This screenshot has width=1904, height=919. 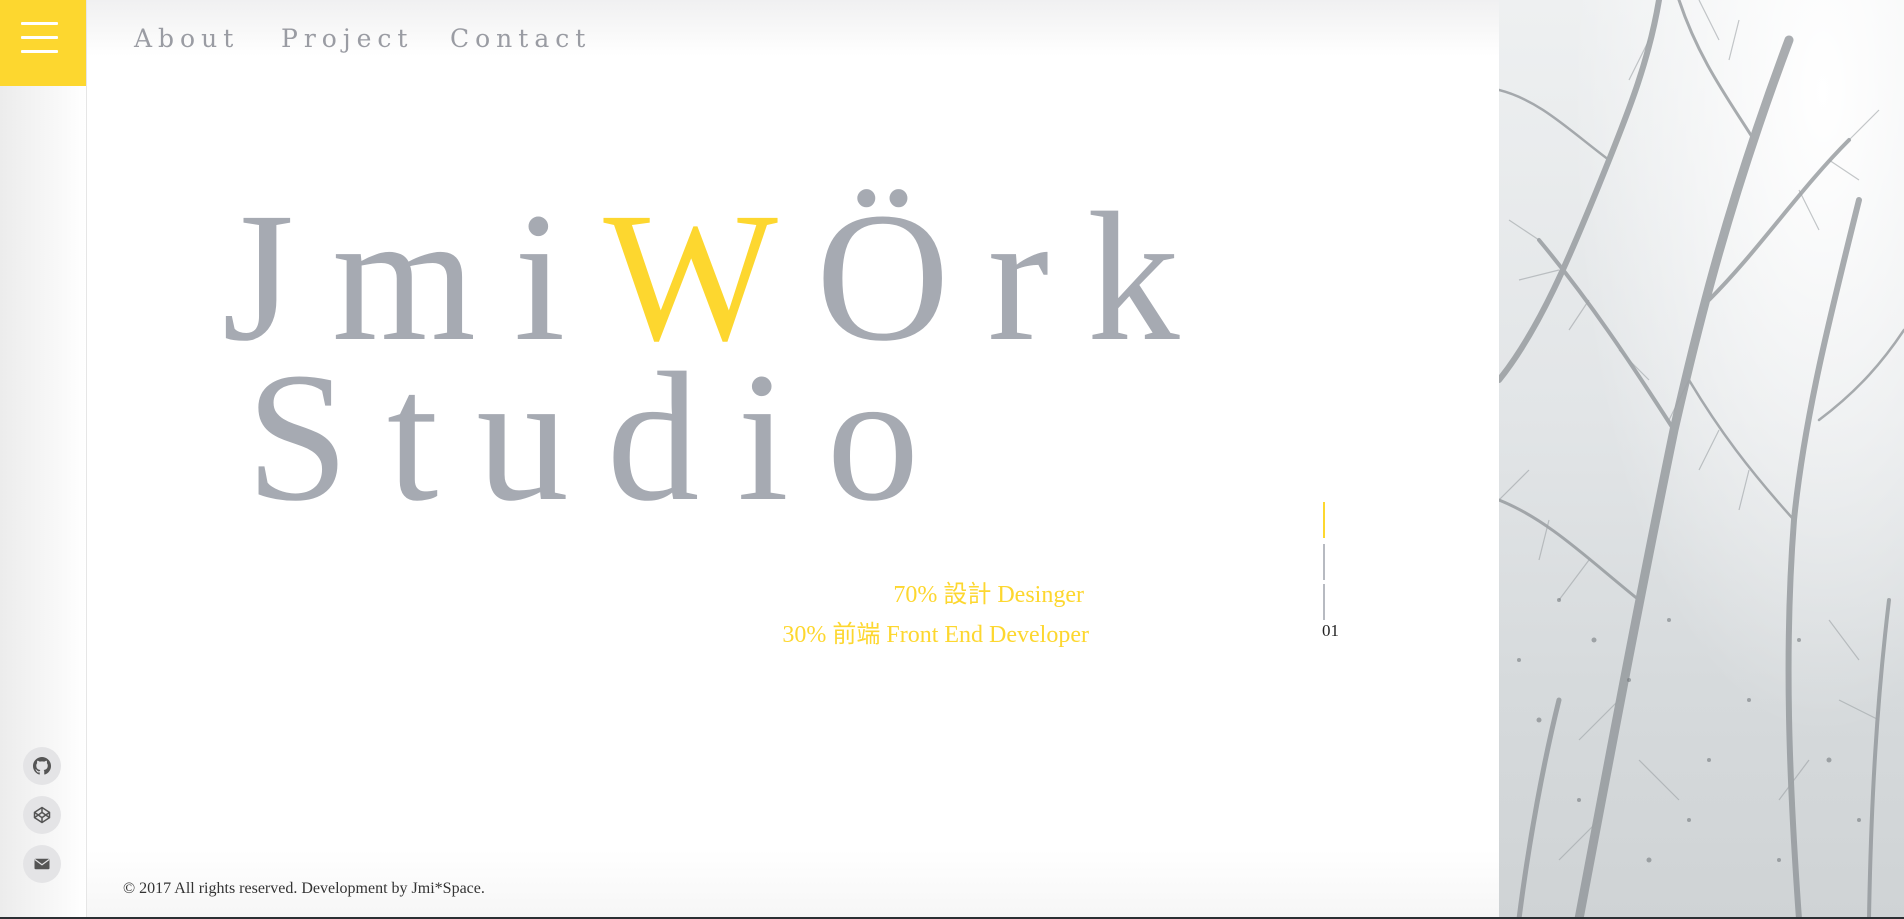 I want to click on menu-icon, so click(x=39, y=23).